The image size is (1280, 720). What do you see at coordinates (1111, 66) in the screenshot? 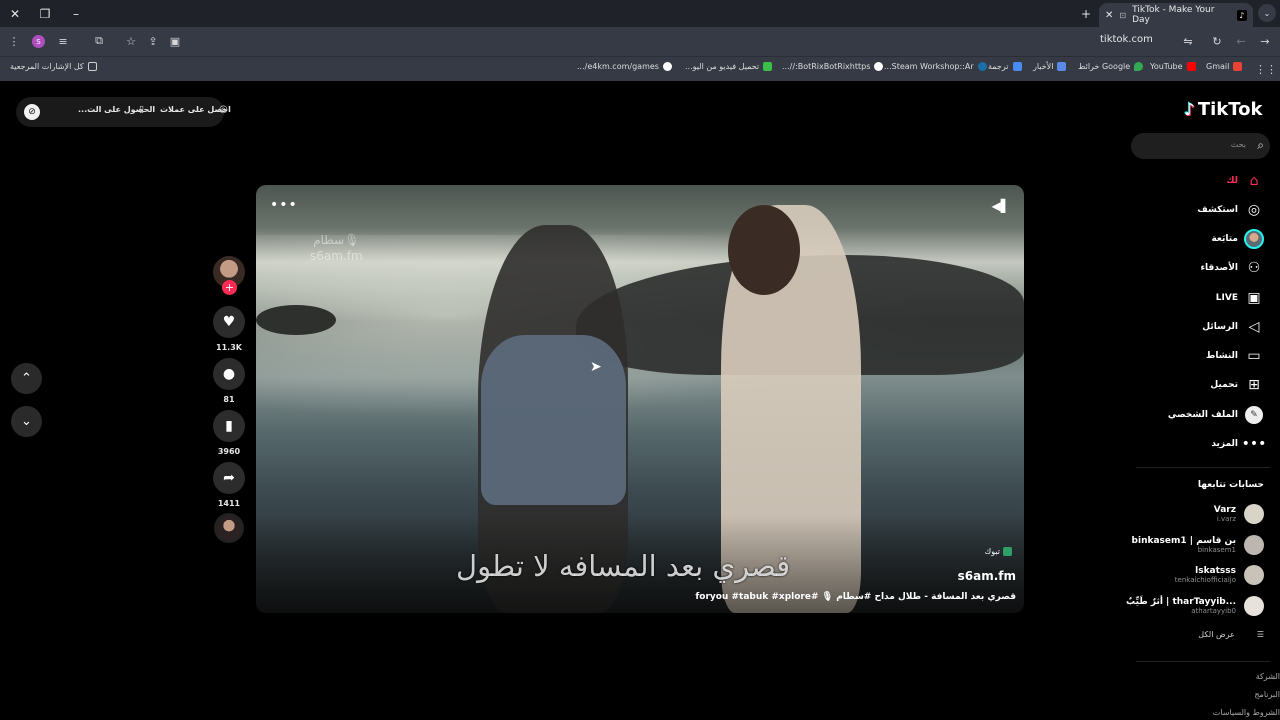
I see `bookmark-maps: Google خرائط` at bounding box center [1111, 66].